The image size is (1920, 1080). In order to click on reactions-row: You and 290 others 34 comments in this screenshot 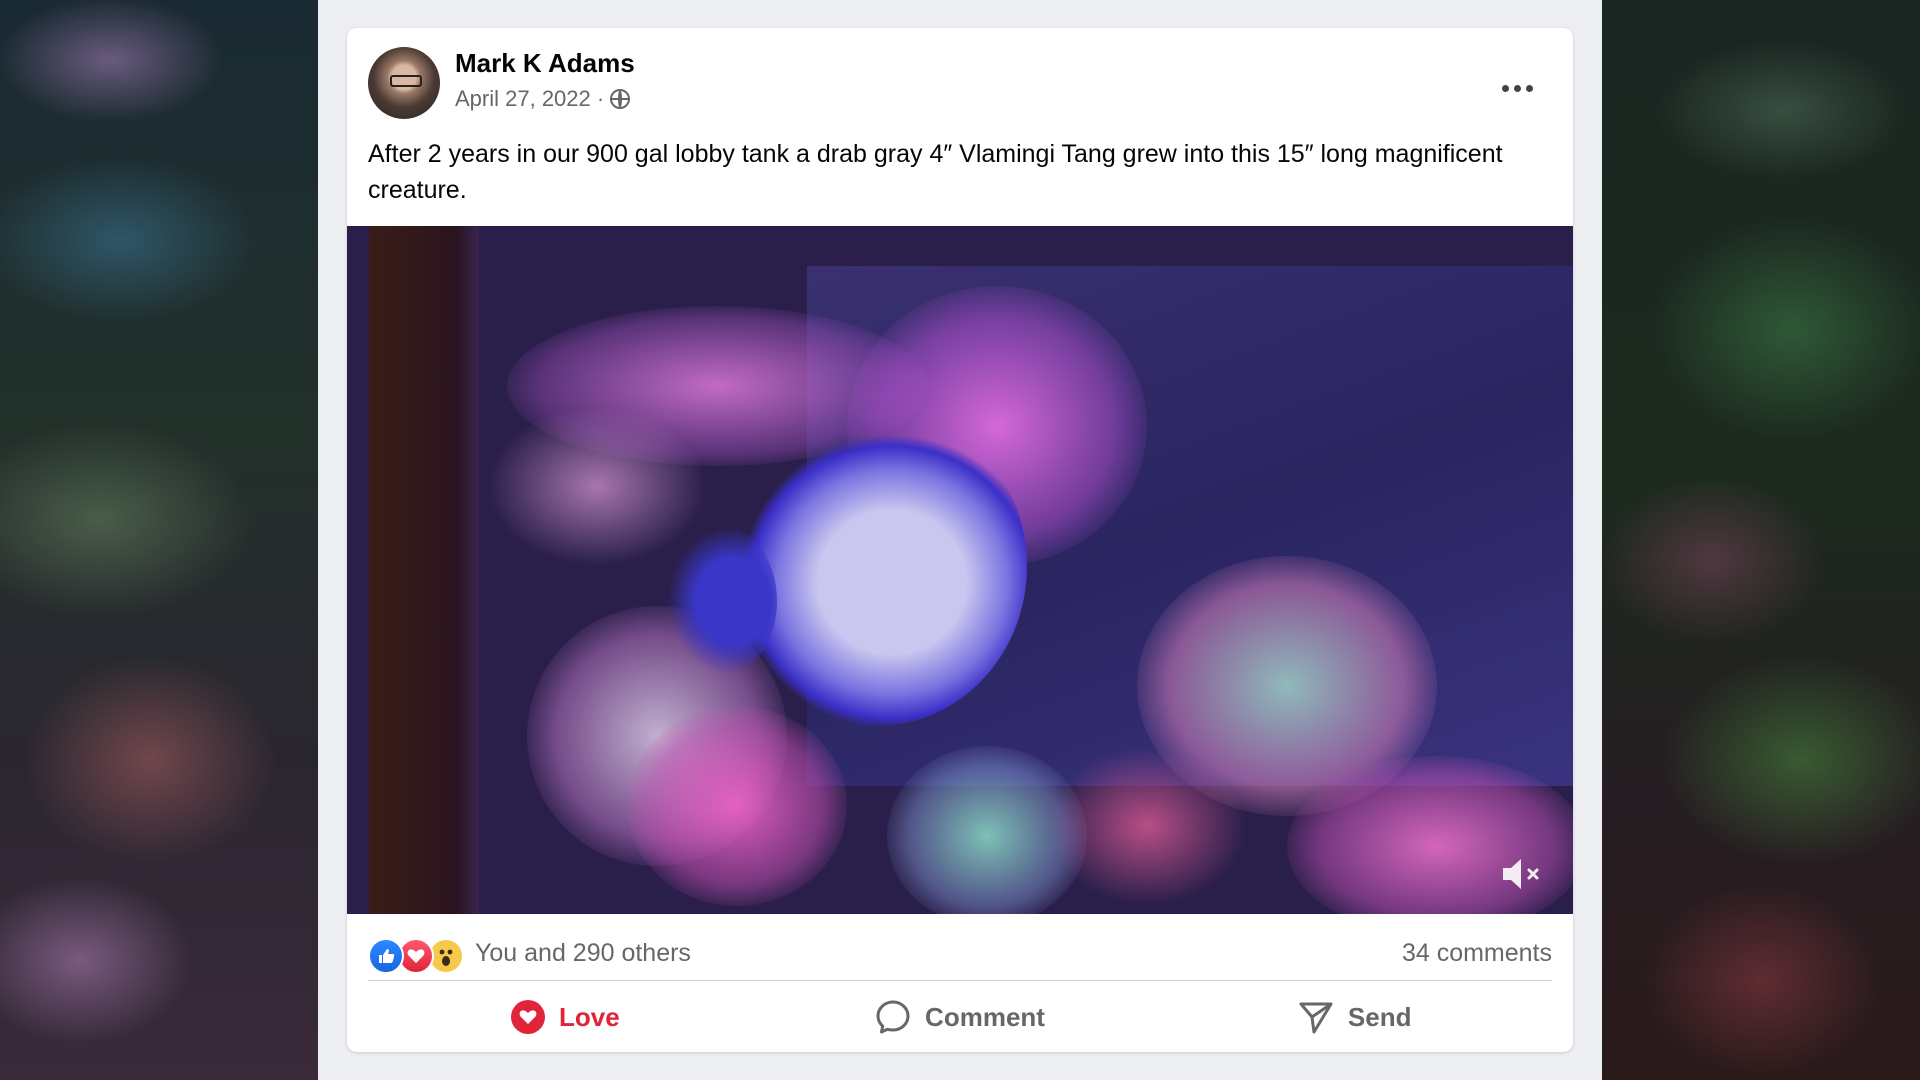, I will do `click(960, 955)`.